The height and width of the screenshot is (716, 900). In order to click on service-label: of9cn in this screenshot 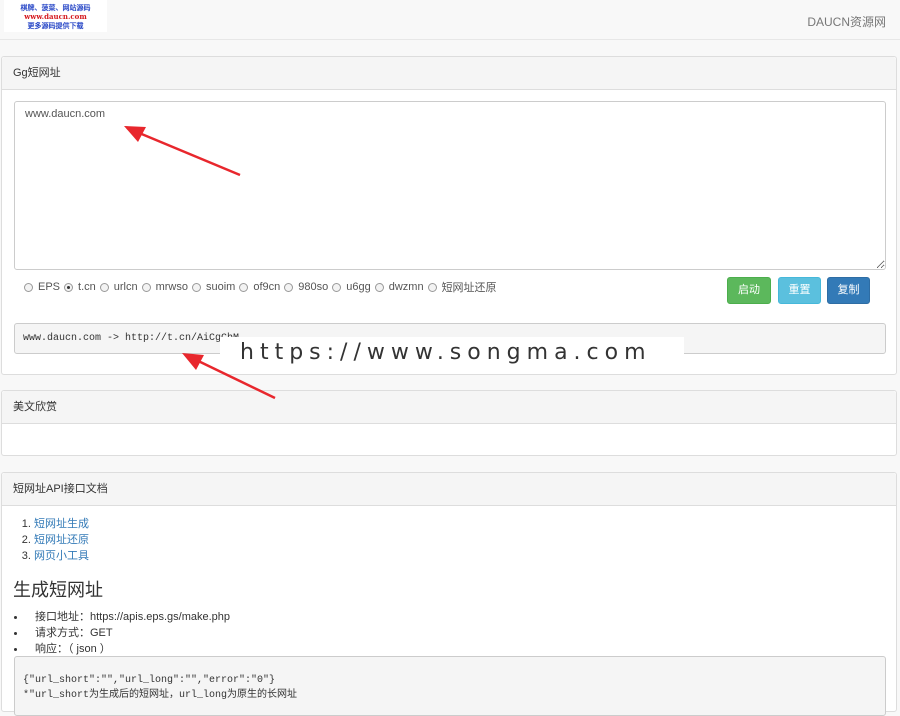, I will do `click(267, 287)`.